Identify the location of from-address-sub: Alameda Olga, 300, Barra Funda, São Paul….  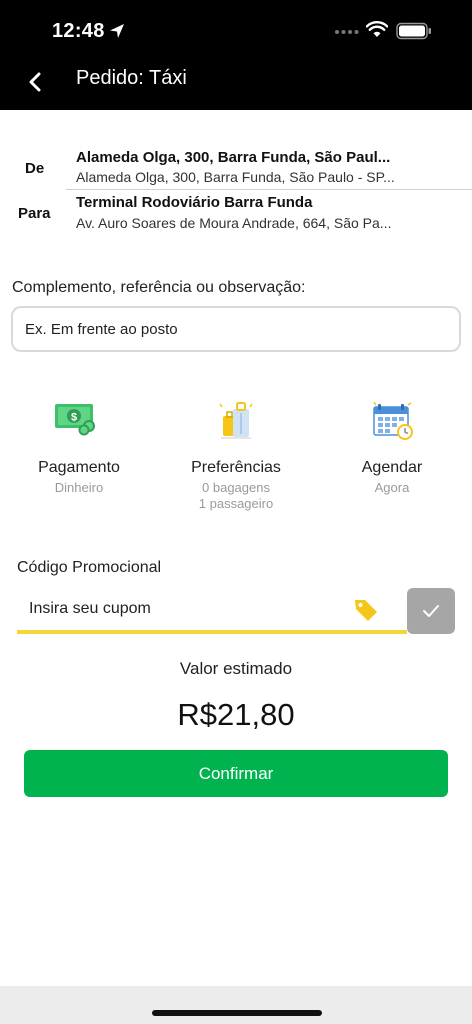
(235, 177).